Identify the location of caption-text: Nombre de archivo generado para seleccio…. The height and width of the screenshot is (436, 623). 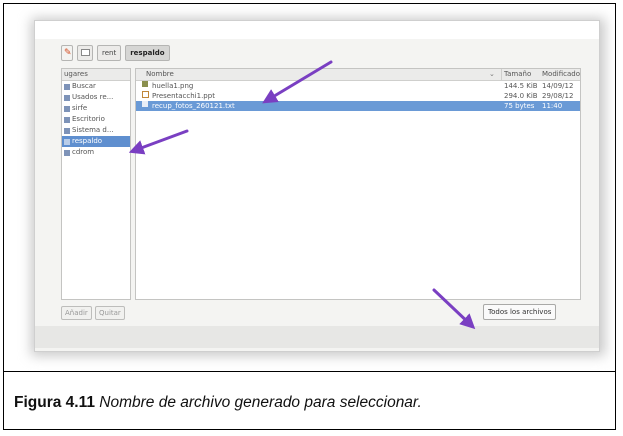
(260, 402).